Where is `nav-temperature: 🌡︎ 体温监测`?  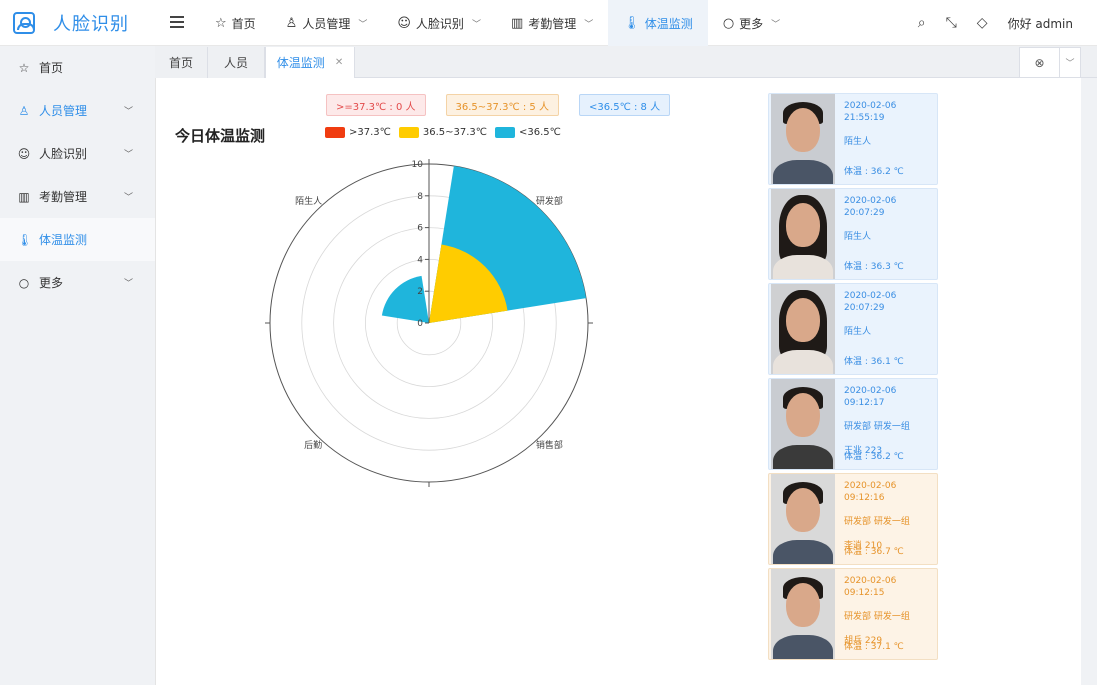 nav-temperature: 🌡︎ 体温监测 is located at coordinates (658, 23).